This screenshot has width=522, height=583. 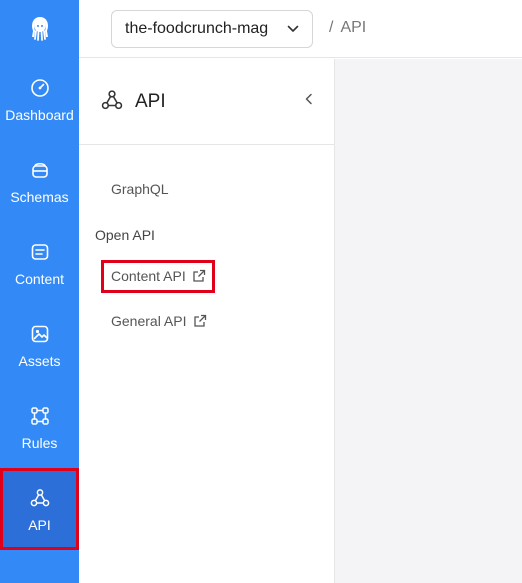 I want to click on app-selector-value: the-foodcrunch-mag, so click(x=197, y=28).